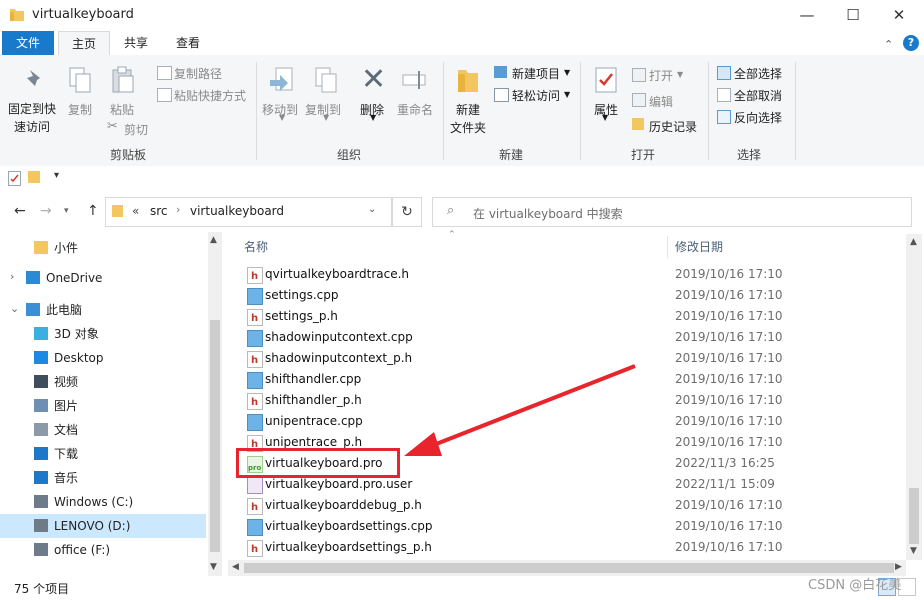 This screenshot has width=924, height=600. I want to click on history-button: 历史记录, so click(673, 126).